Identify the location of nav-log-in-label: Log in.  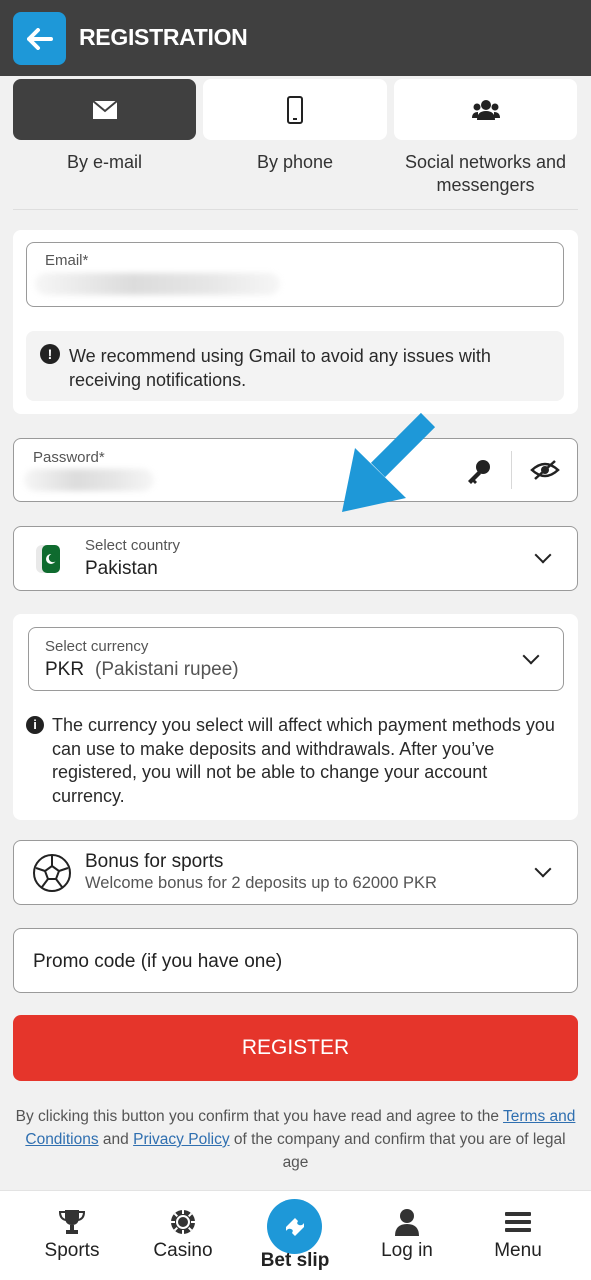
(407, 1250).